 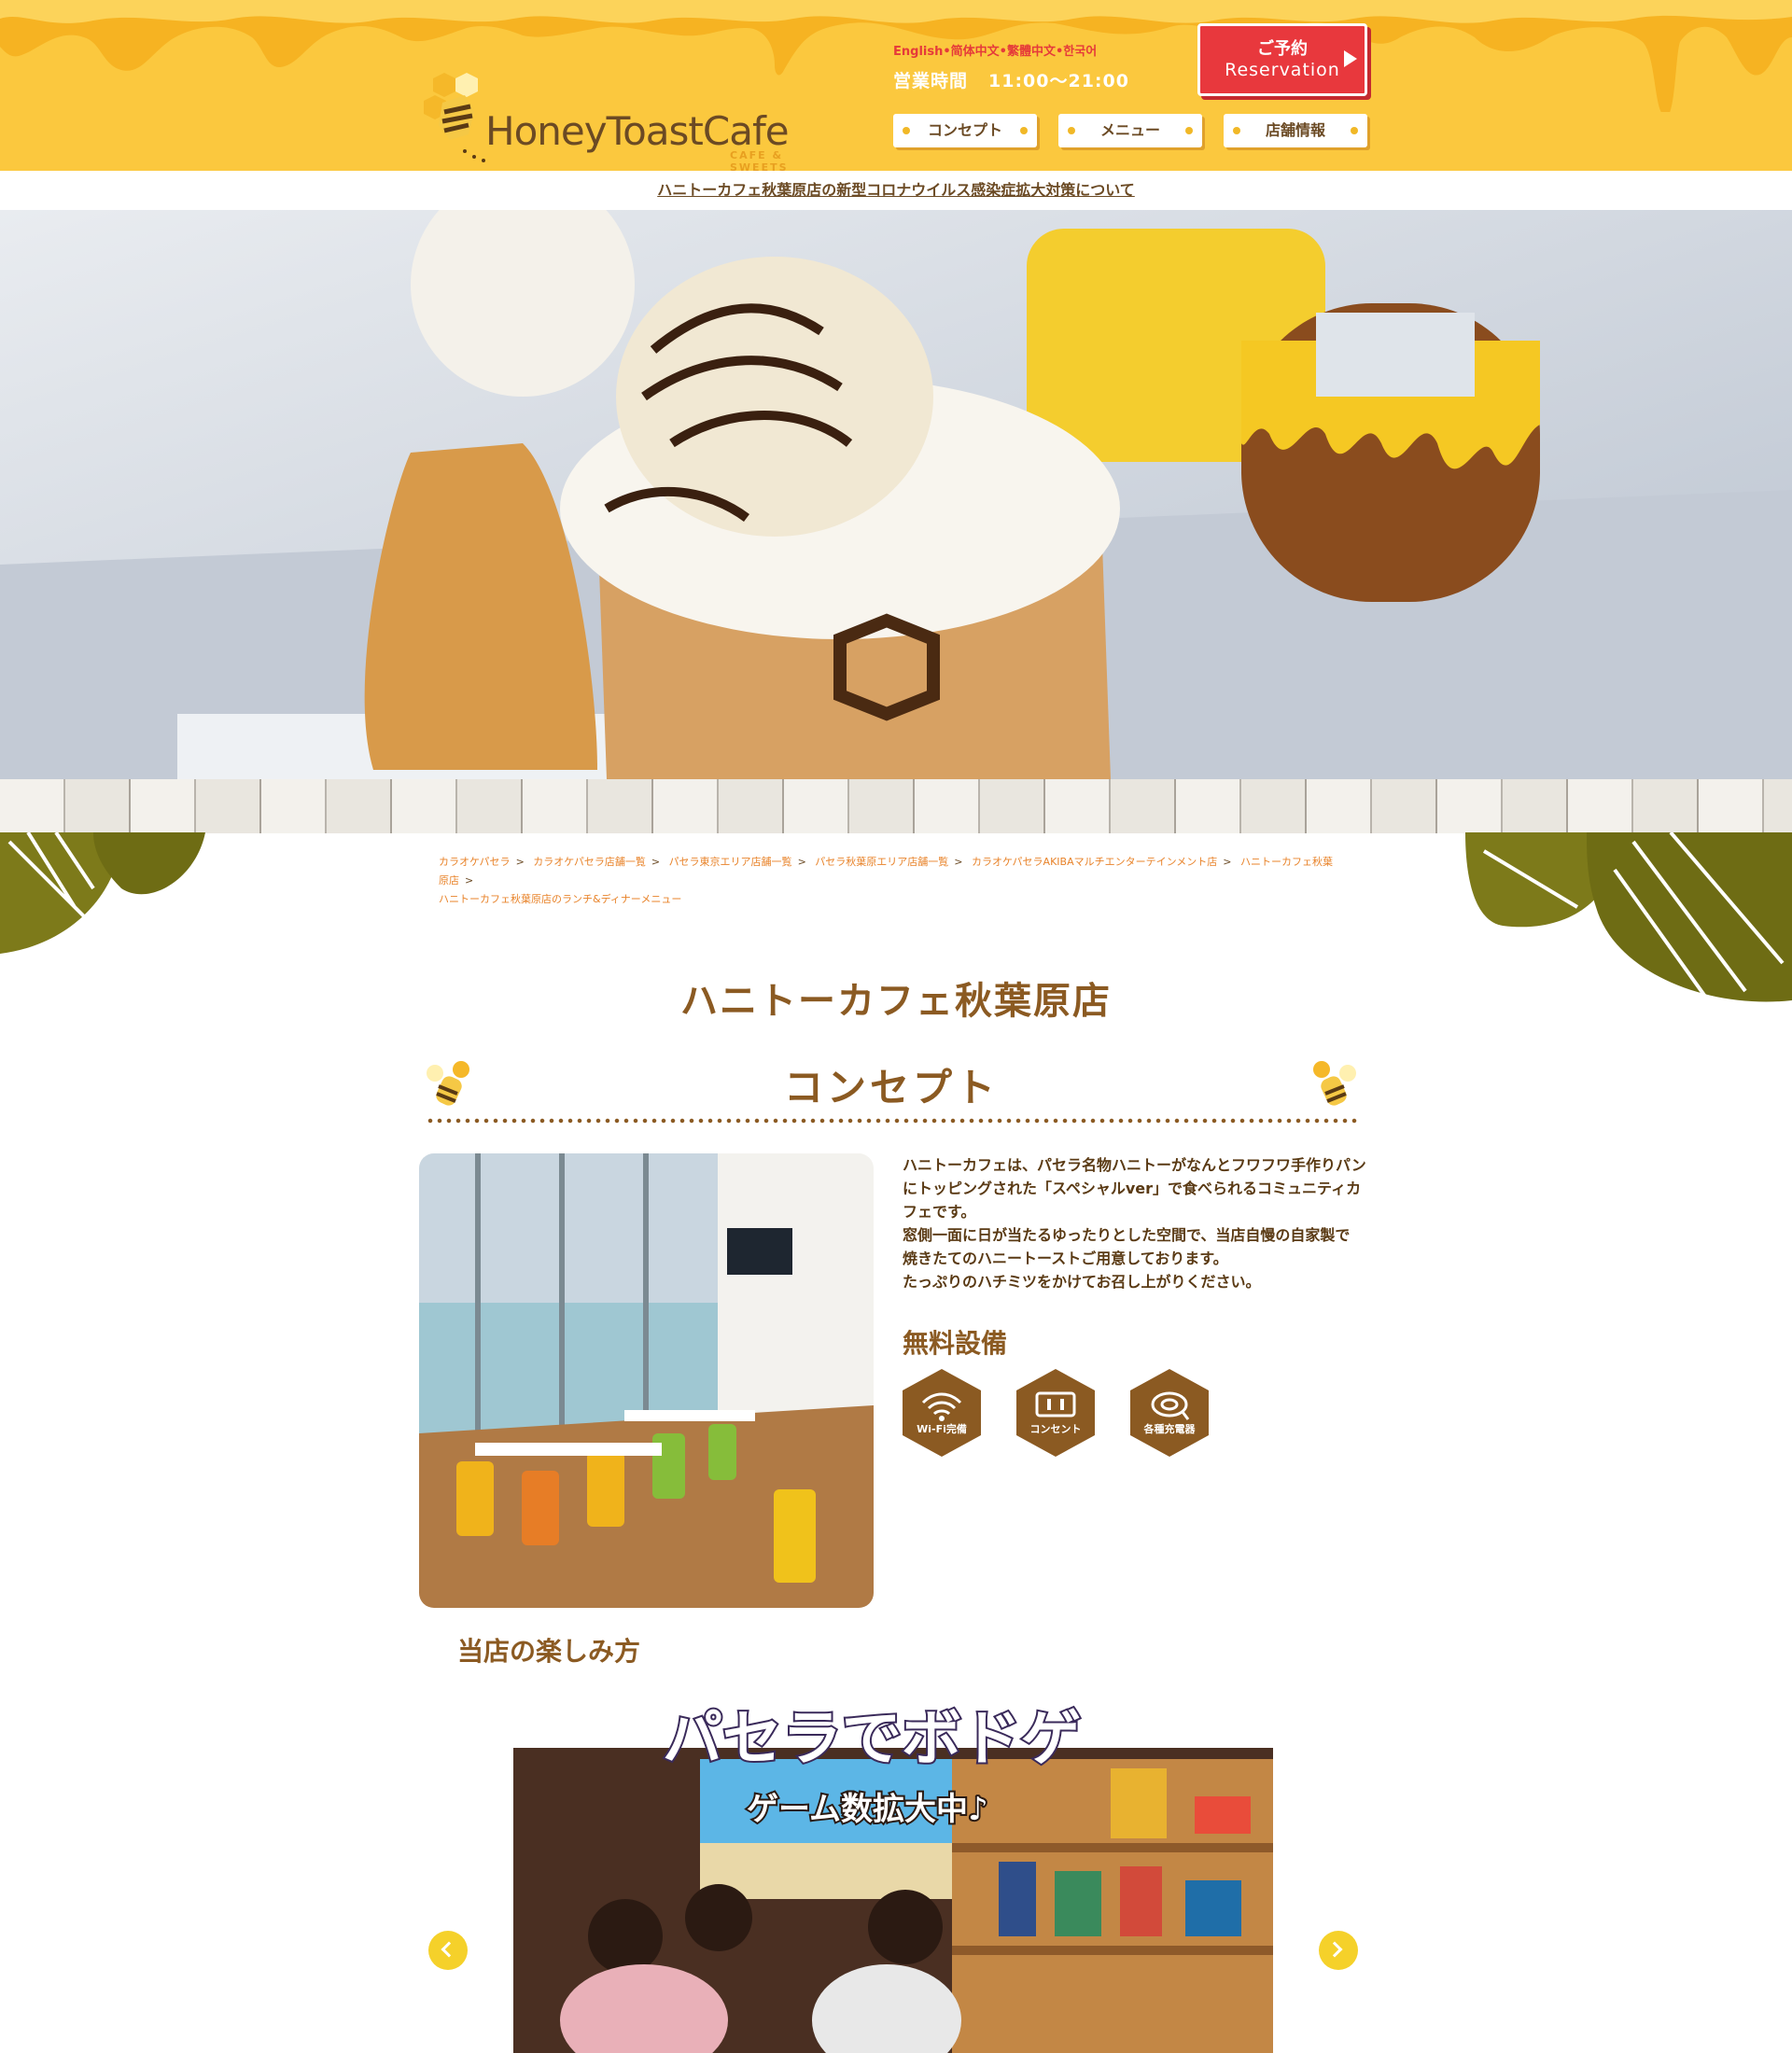 What do you see at coordinates (1169, 1429) in the screenshot?
I see `amenity-label: 各種充電器` at bounding box center [1169, 1429].